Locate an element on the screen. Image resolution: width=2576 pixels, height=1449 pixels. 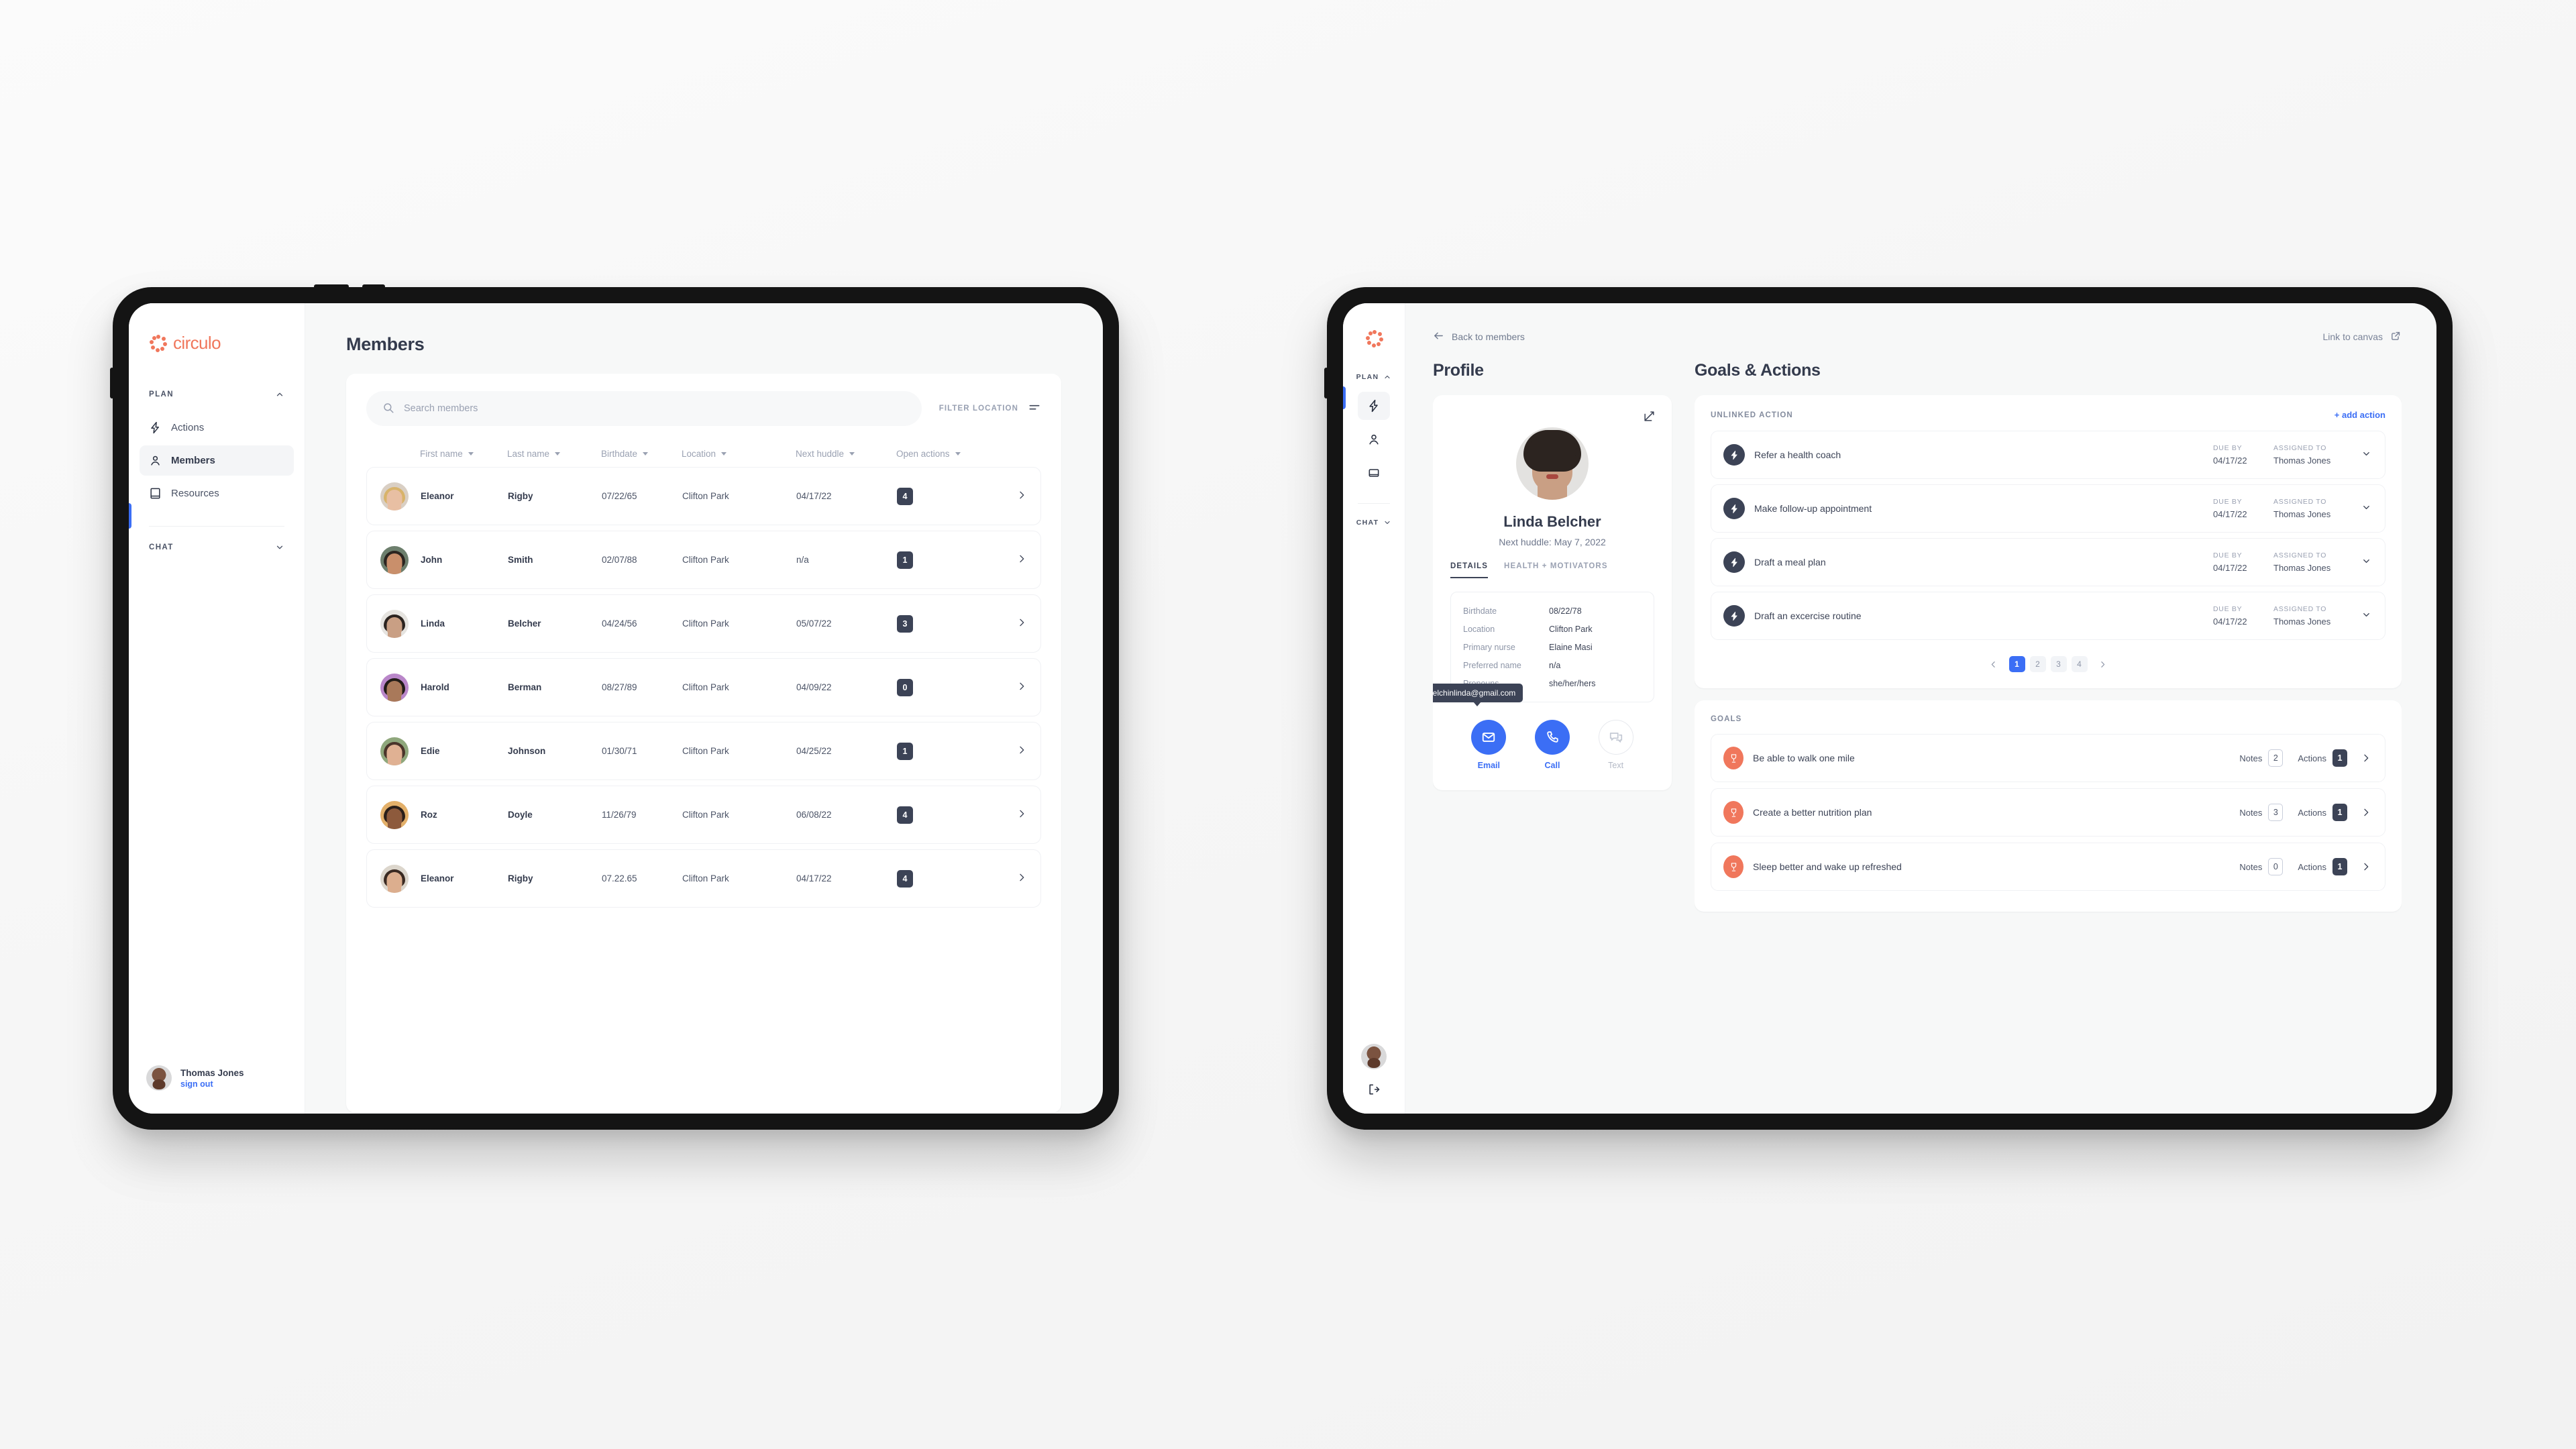
sidebar-item-members: Members is located at coordinates (217, 460).